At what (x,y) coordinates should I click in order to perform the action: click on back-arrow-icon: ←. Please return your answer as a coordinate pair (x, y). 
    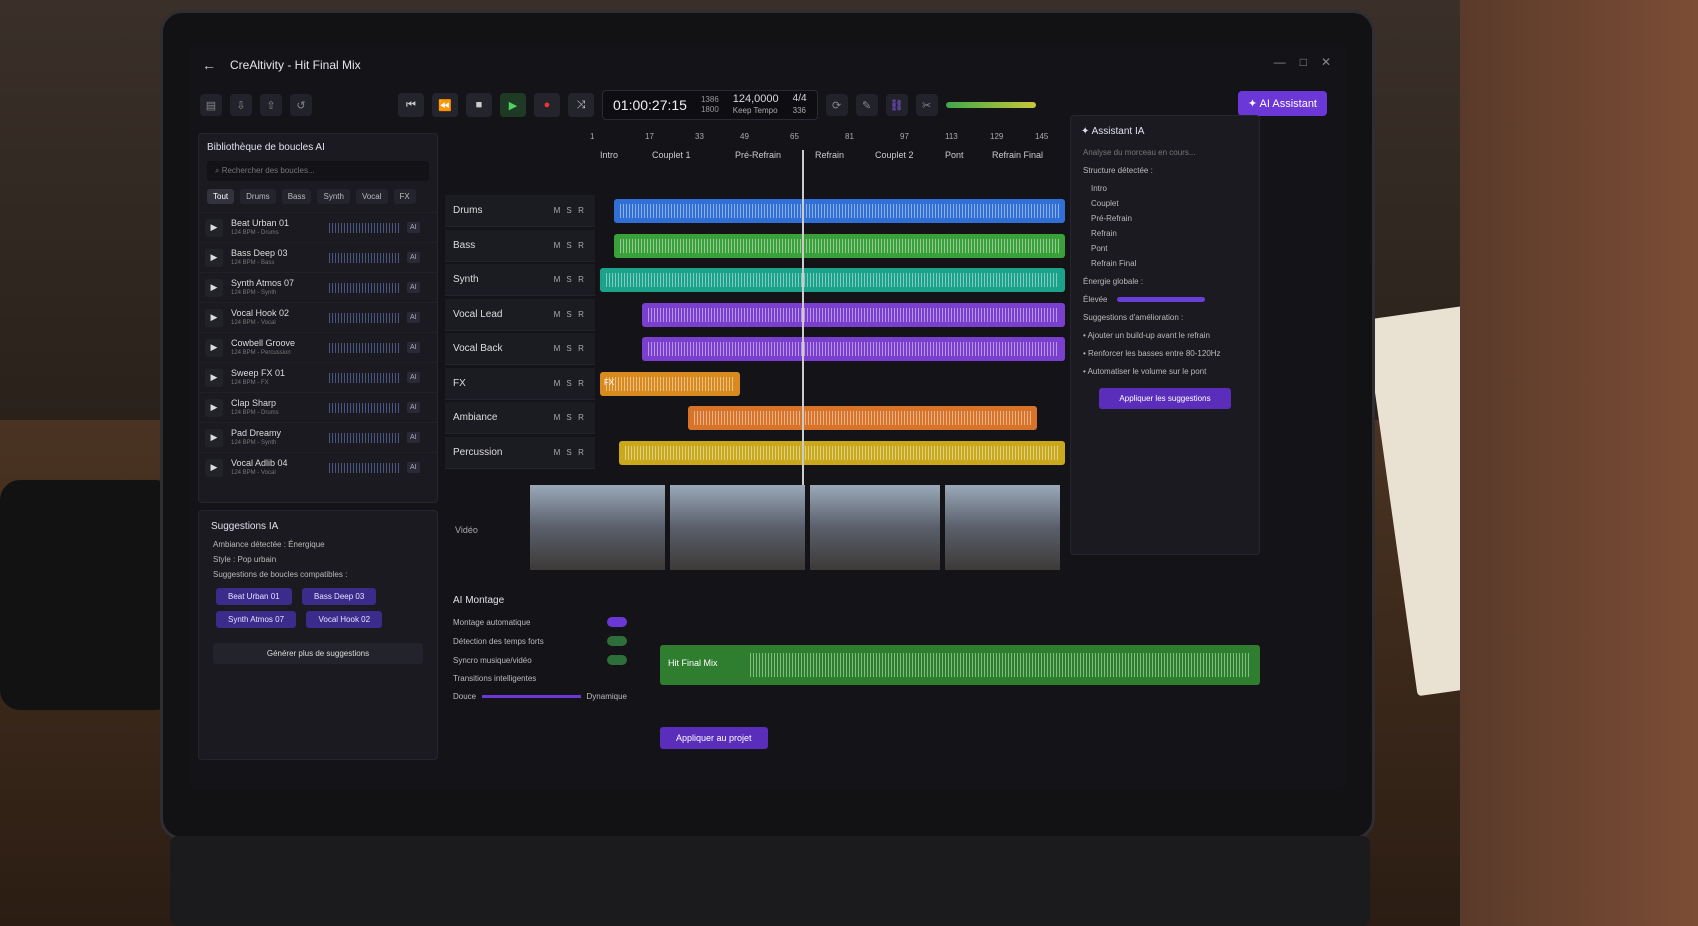
    Looking at the image, I should click on (209, 65).